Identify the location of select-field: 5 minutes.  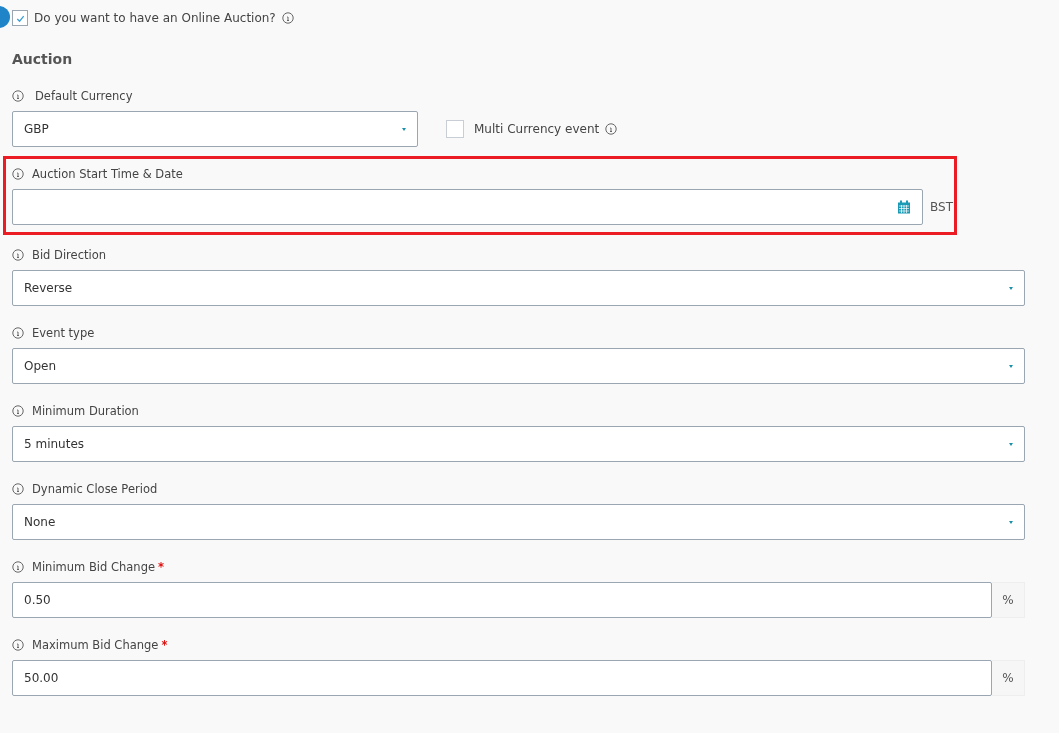
(518, 444).